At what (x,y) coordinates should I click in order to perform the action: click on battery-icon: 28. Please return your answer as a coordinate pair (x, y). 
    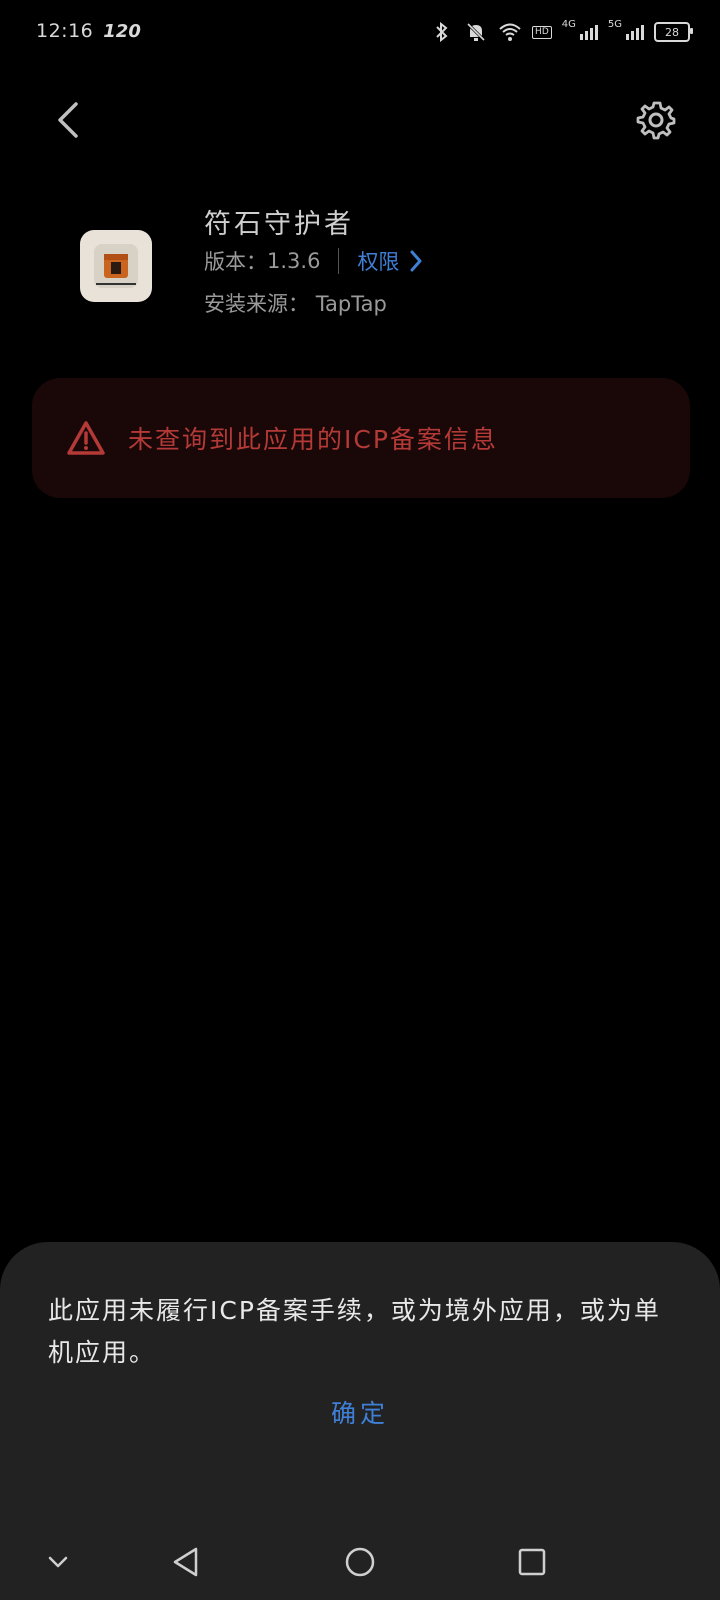
    Looking at the image, I should click on (673, 32).